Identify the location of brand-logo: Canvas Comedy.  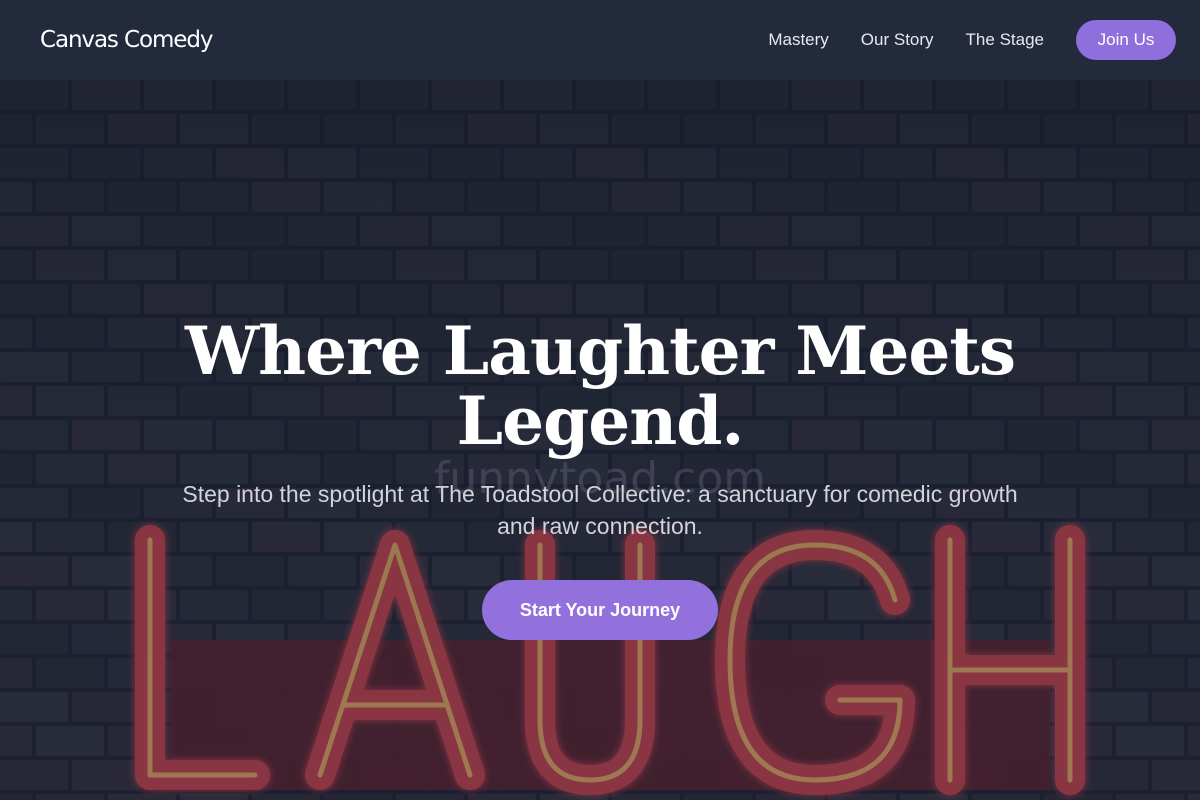
(126, 40).